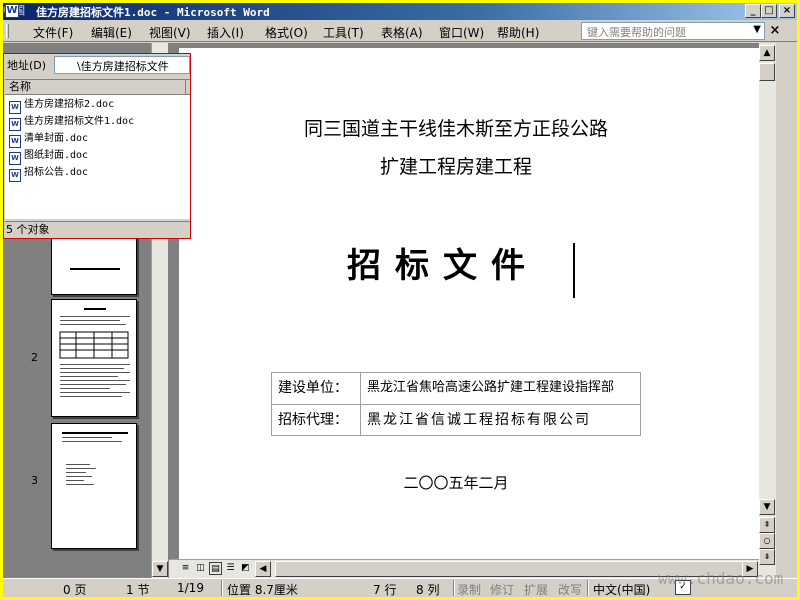 The height and width of the screenshot is (600, 800). Describe the element at coordinates (79, 121) in the screenshot. I see `file-name: 佳方房建招标文件1.doc` at that location.